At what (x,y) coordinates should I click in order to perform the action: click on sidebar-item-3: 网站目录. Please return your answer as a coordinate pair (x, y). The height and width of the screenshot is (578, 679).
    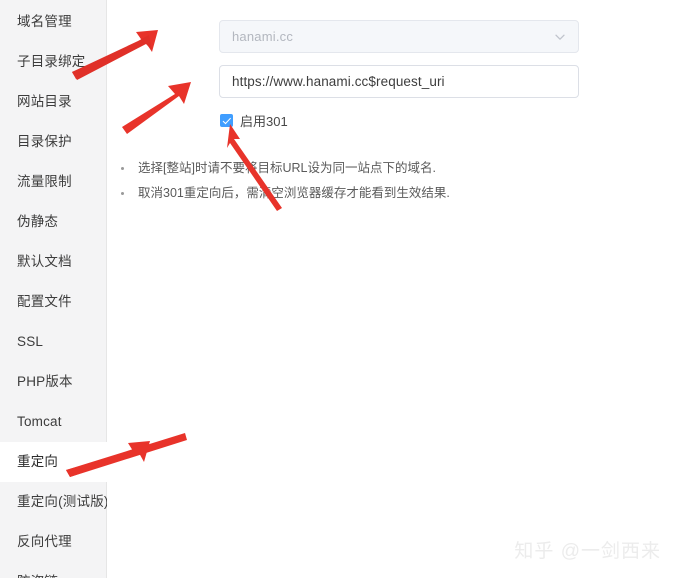
    Looking at the image, I should click on (53, 102).